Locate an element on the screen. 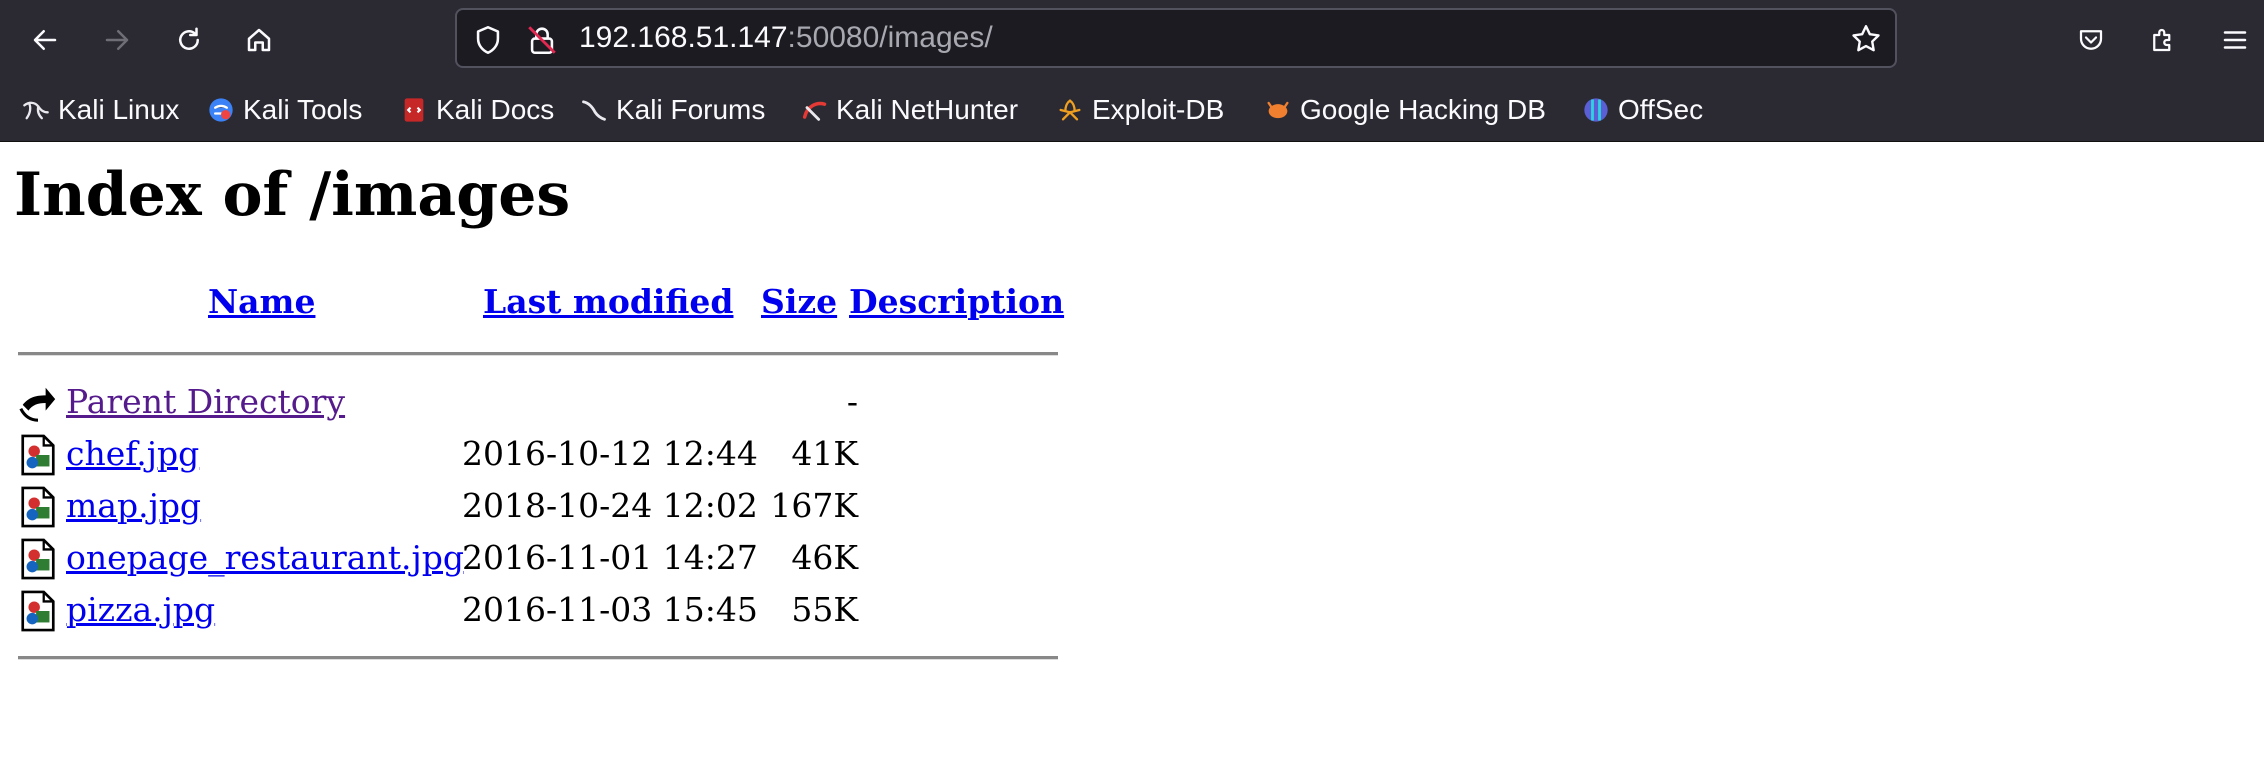 The image size is (2264, 772). table-row-parent: Parent Directory - is located at coordinates (538, 403).